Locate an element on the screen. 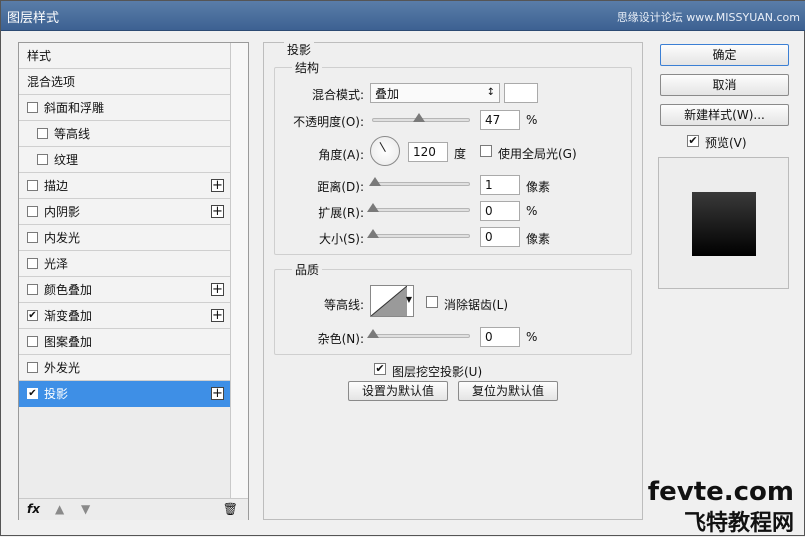 The image size is (805, 537). spread-slider is located at coordinates (418, 207).